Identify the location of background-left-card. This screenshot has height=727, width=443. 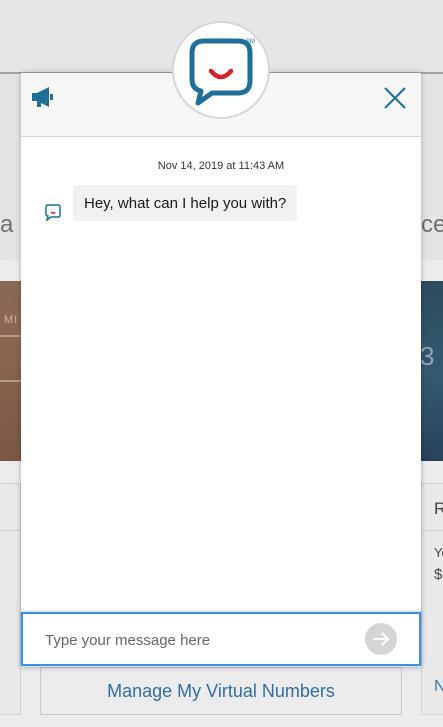
(10, 599).